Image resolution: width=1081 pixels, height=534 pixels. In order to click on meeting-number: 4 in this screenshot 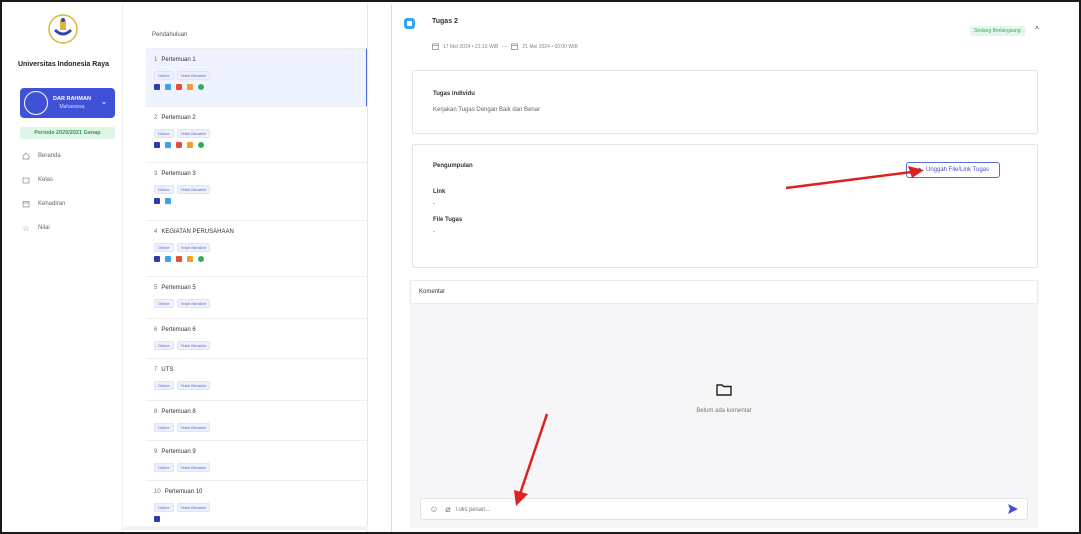, I will do `click(156, 232)`.